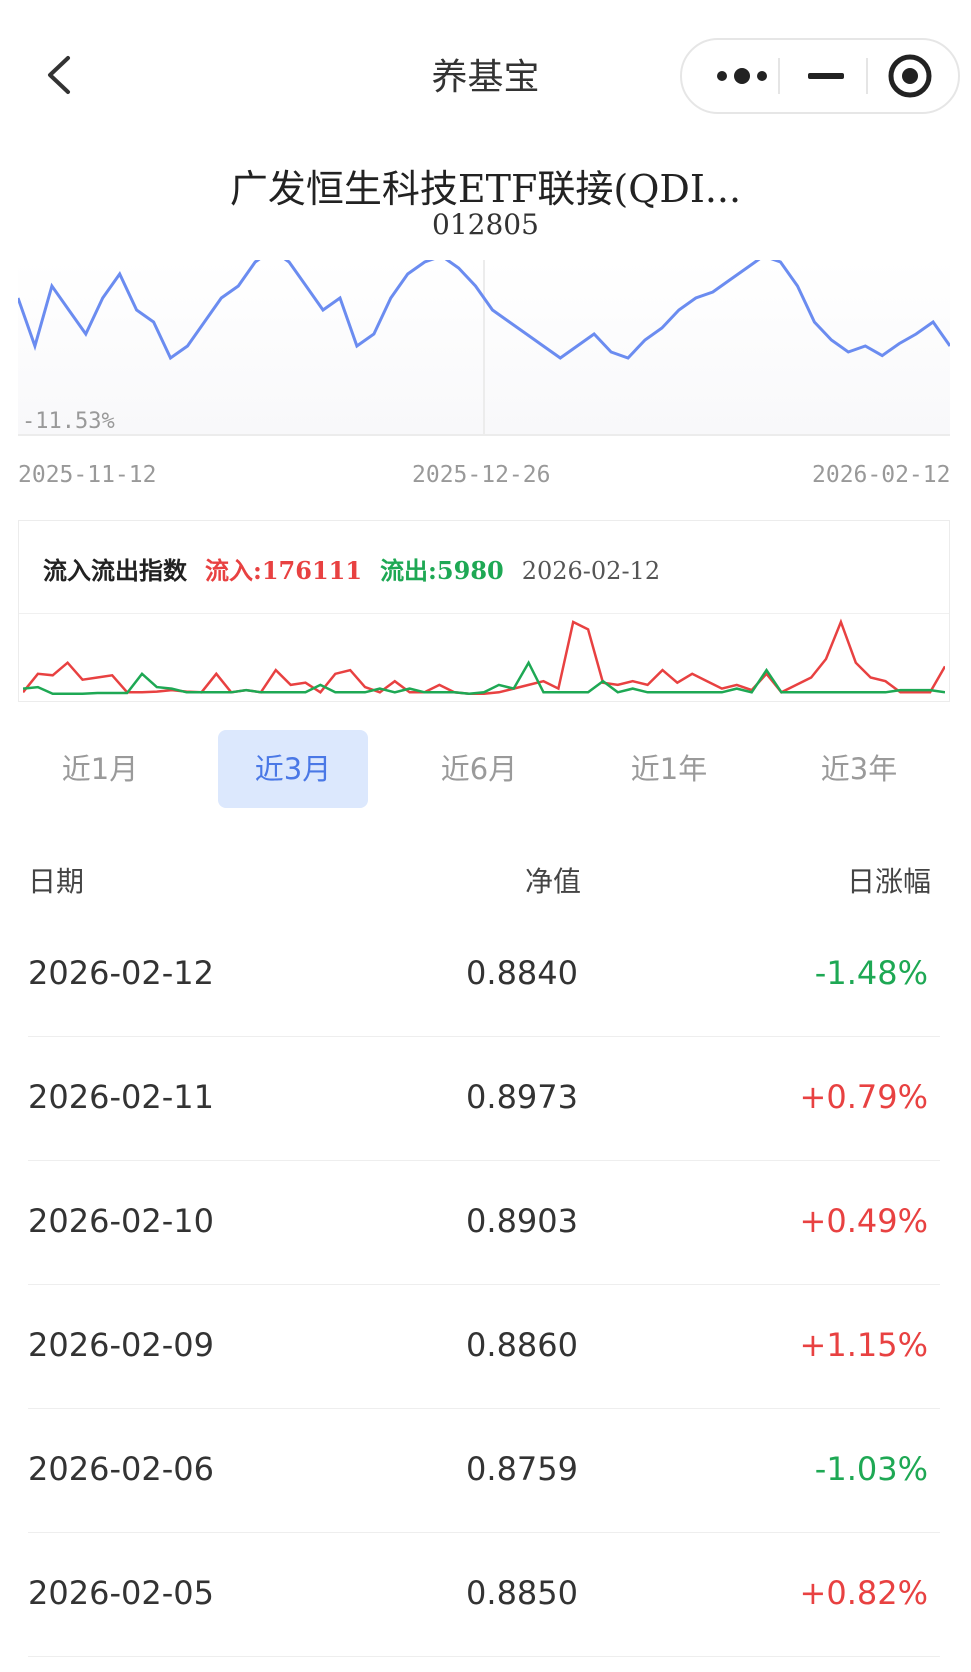 Image resolution: width=971 pixels, height=1672 pixels. Describe the element at coordinates (871, 1469) in the screenshot. I see `row-change: -1.03%` at that location.